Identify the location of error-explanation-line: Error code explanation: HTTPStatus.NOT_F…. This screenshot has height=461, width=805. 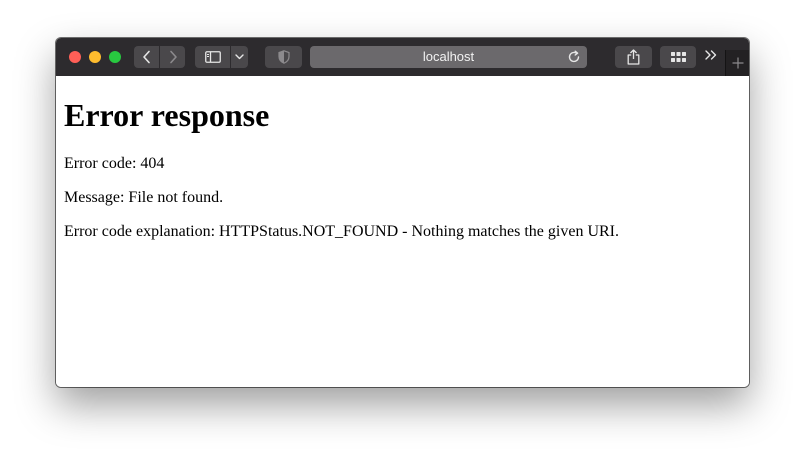
(342, 231).